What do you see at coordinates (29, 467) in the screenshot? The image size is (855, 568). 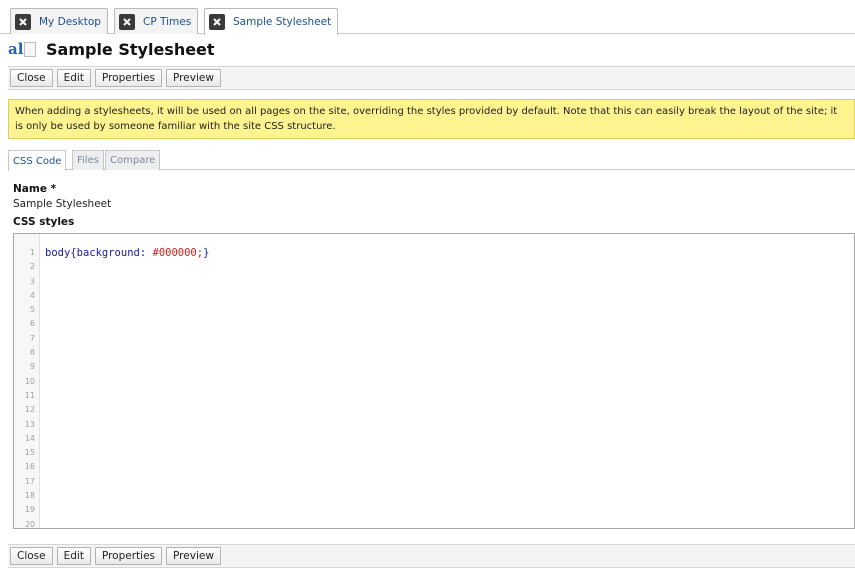 I see `line-number: 16` at bounding box center [29, 467].